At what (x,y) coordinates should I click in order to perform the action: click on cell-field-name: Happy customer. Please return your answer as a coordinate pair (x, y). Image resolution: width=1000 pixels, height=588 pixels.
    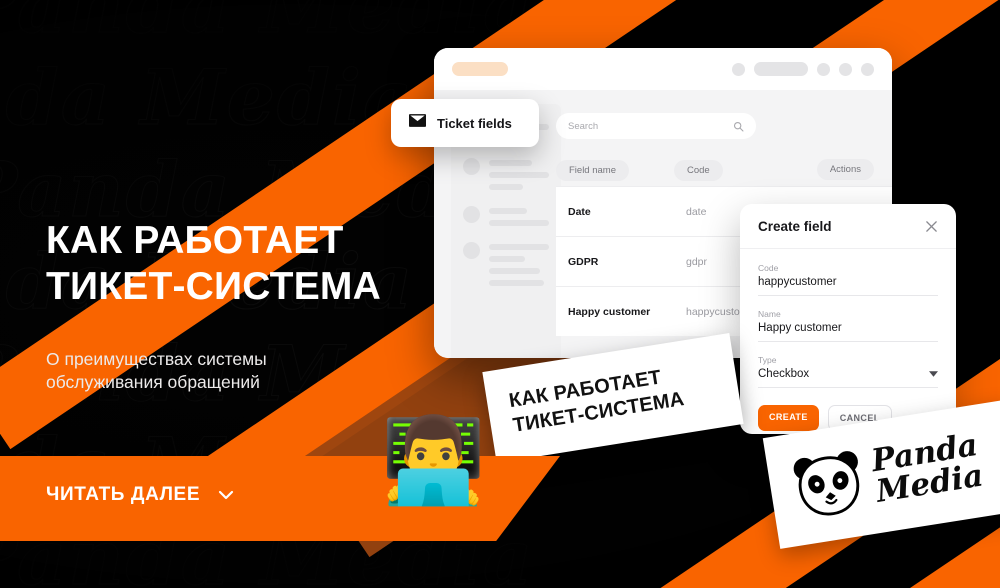
    Looking at the image, I should click on (609, 311).